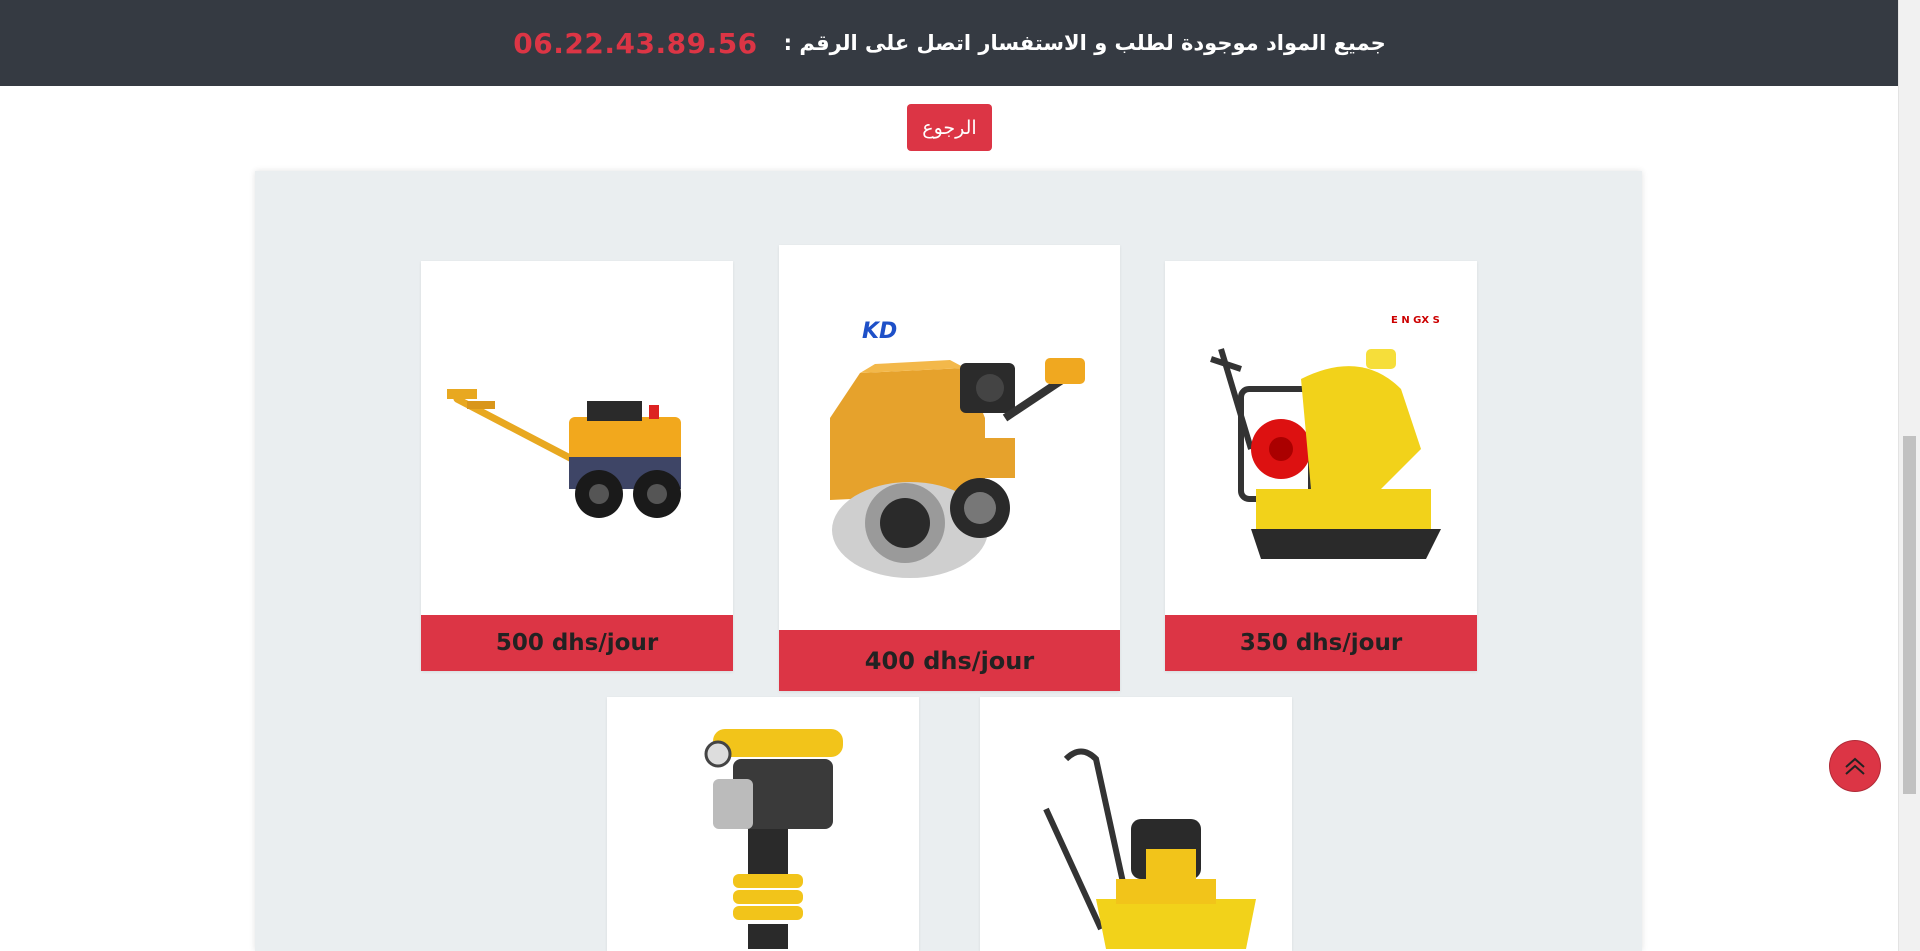 The image size is (1920, 951). I want to click on compactor-image-icon: E N GX S, so click(1325, 437).